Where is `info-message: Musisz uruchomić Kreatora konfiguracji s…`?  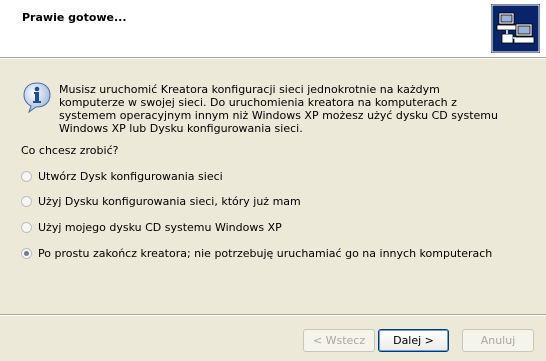
info-message: Musisz uruchomić Kreatora konfiguracji s… is located at coordinates (278, 109).